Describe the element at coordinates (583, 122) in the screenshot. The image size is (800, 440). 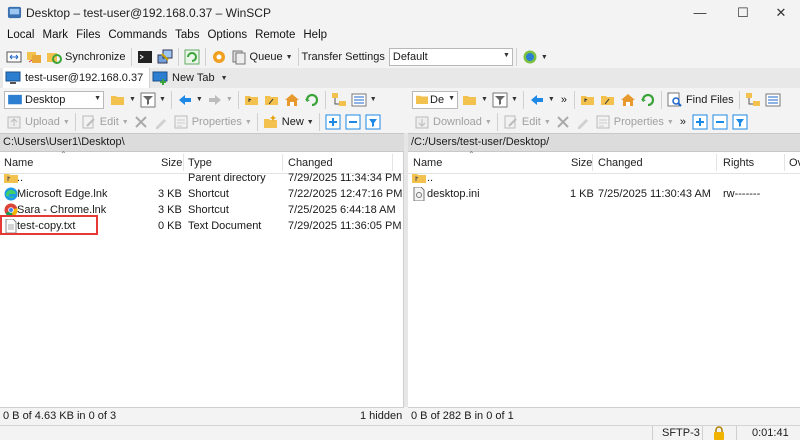
I see `remote-rename-button` at that location.